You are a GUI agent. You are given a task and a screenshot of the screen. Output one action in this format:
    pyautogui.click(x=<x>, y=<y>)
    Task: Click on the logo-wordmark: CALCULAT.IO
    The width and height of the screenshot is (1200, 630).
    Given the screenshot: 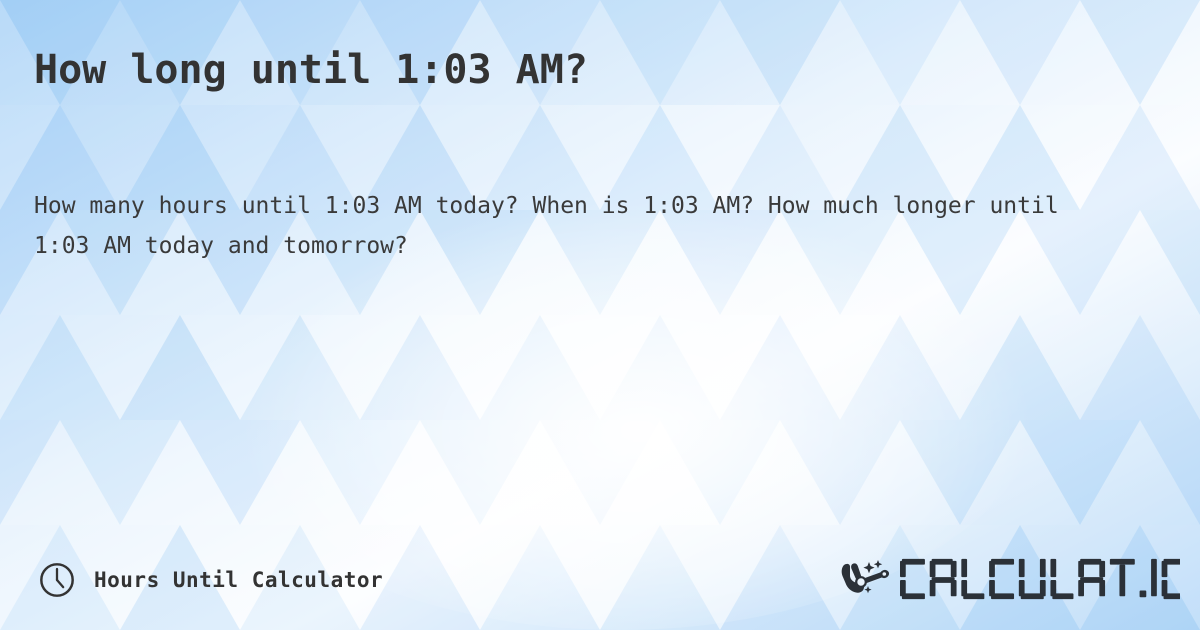 What is the action you would take?
    pyautogui.click(x=1040, y=579)
    